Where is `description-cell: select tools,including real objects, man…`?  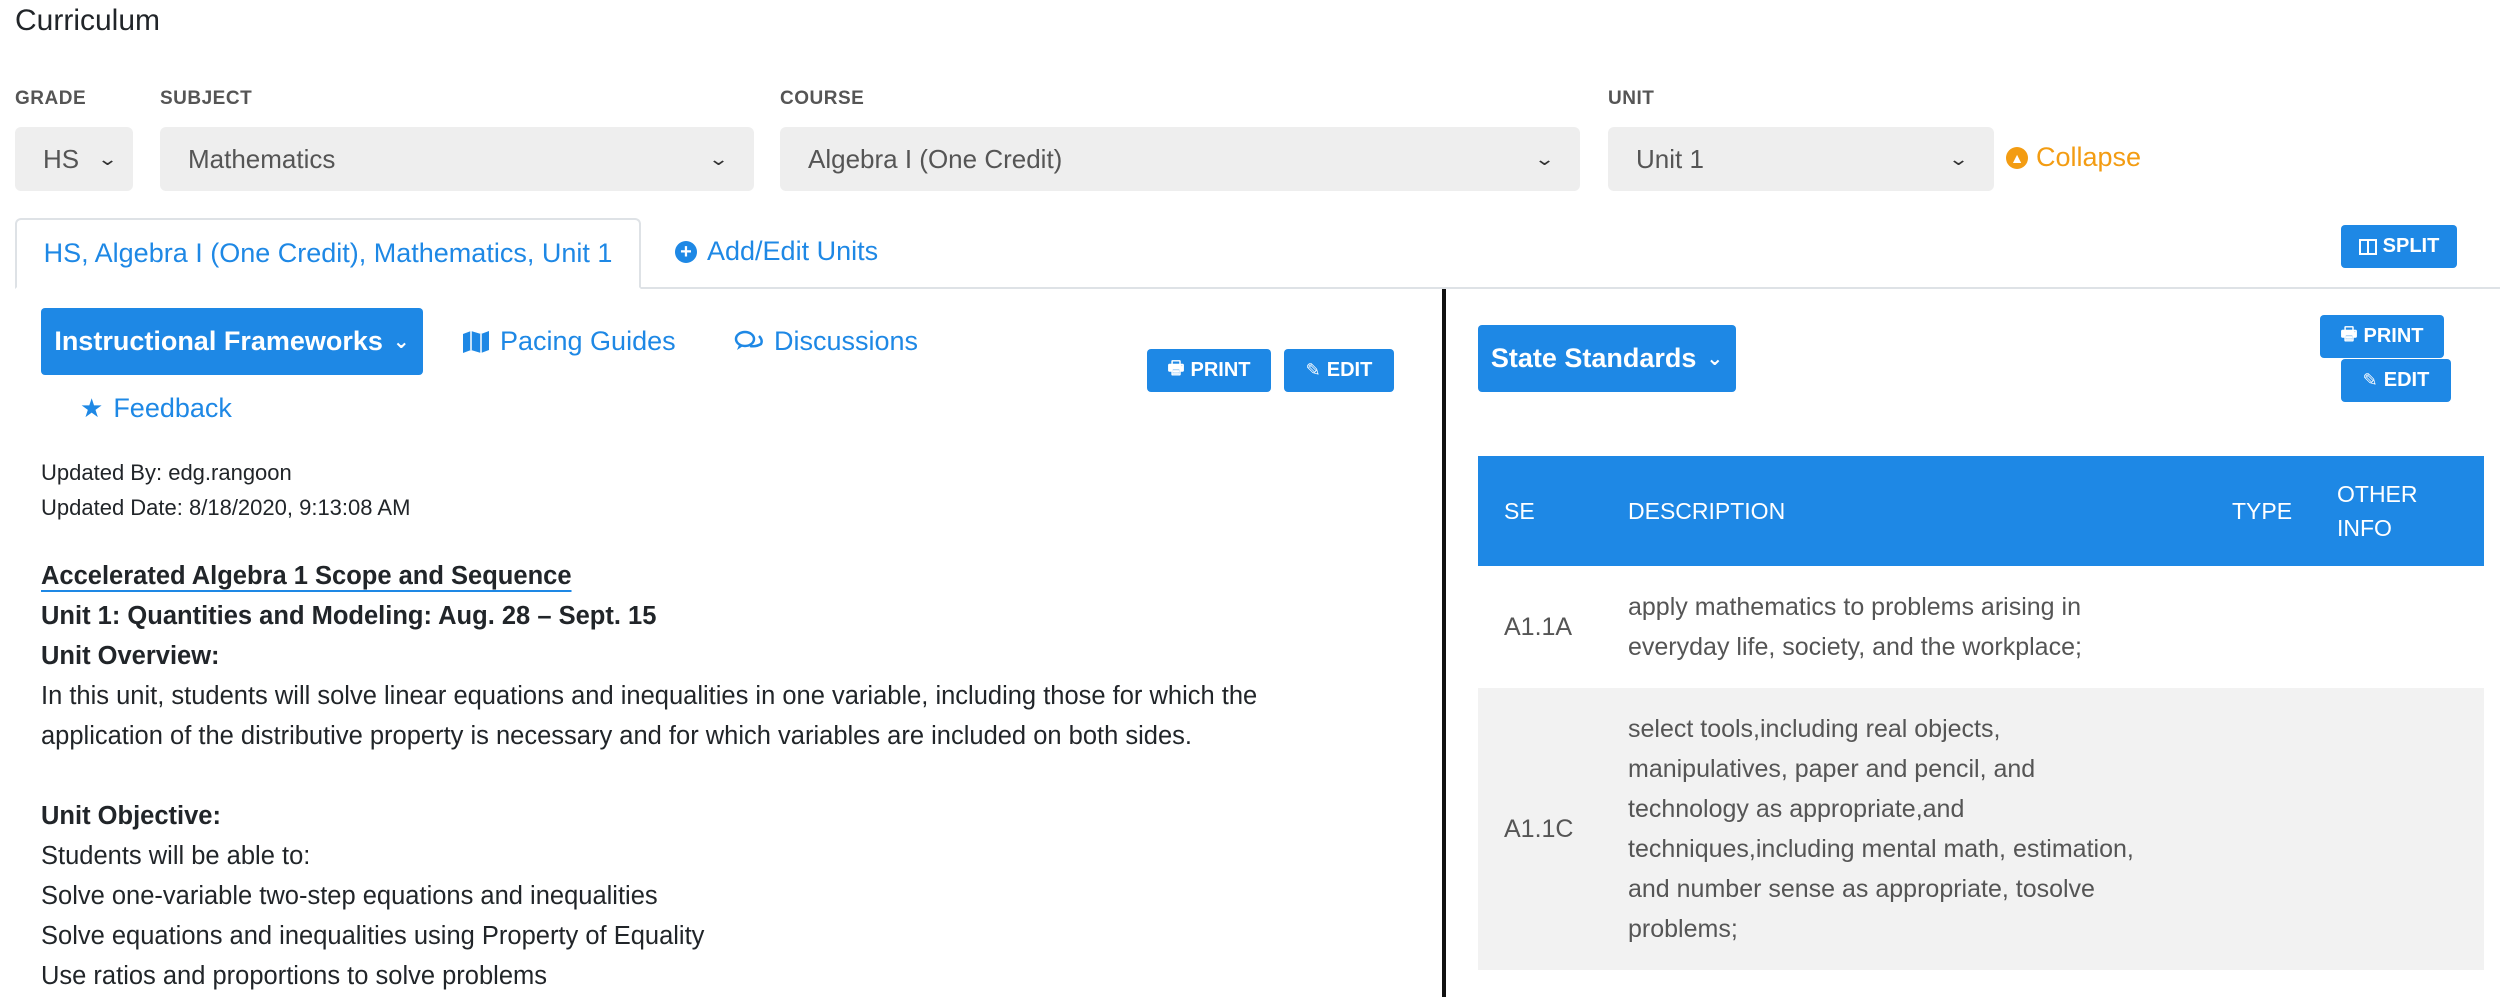 description-cell: select tools,including real objects, man… is located at coordinates (1904, 829).